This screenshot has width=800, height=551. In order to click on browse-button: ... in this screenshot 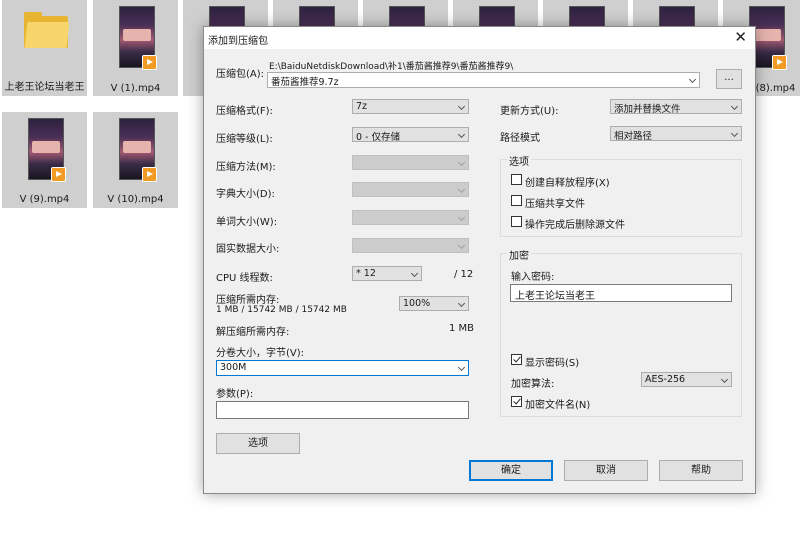, I will do `click(729, 79)`.